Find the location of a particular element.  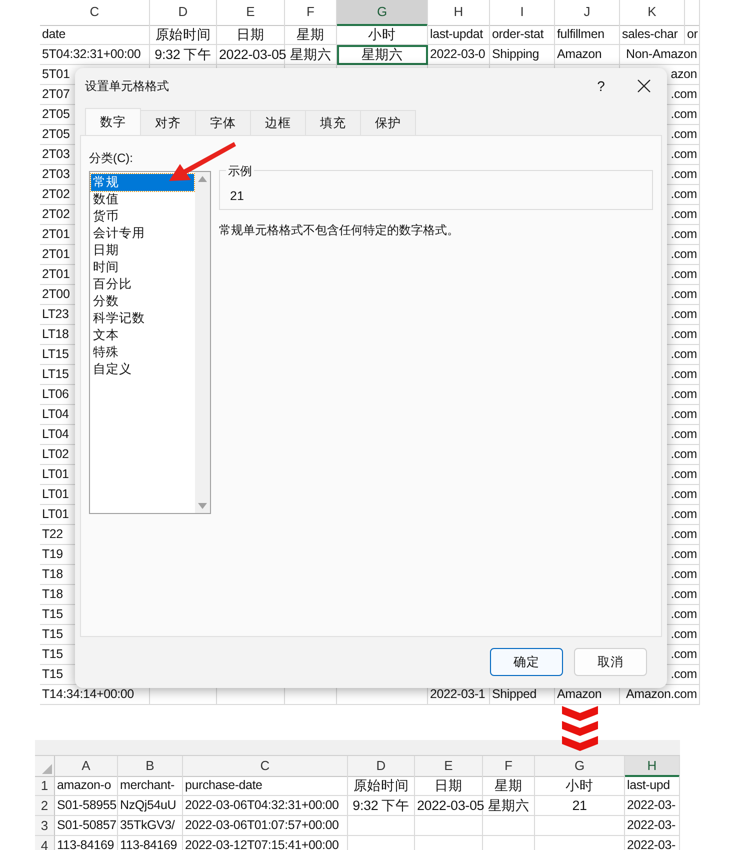

column-header: I is located at coordinates (522, 13).